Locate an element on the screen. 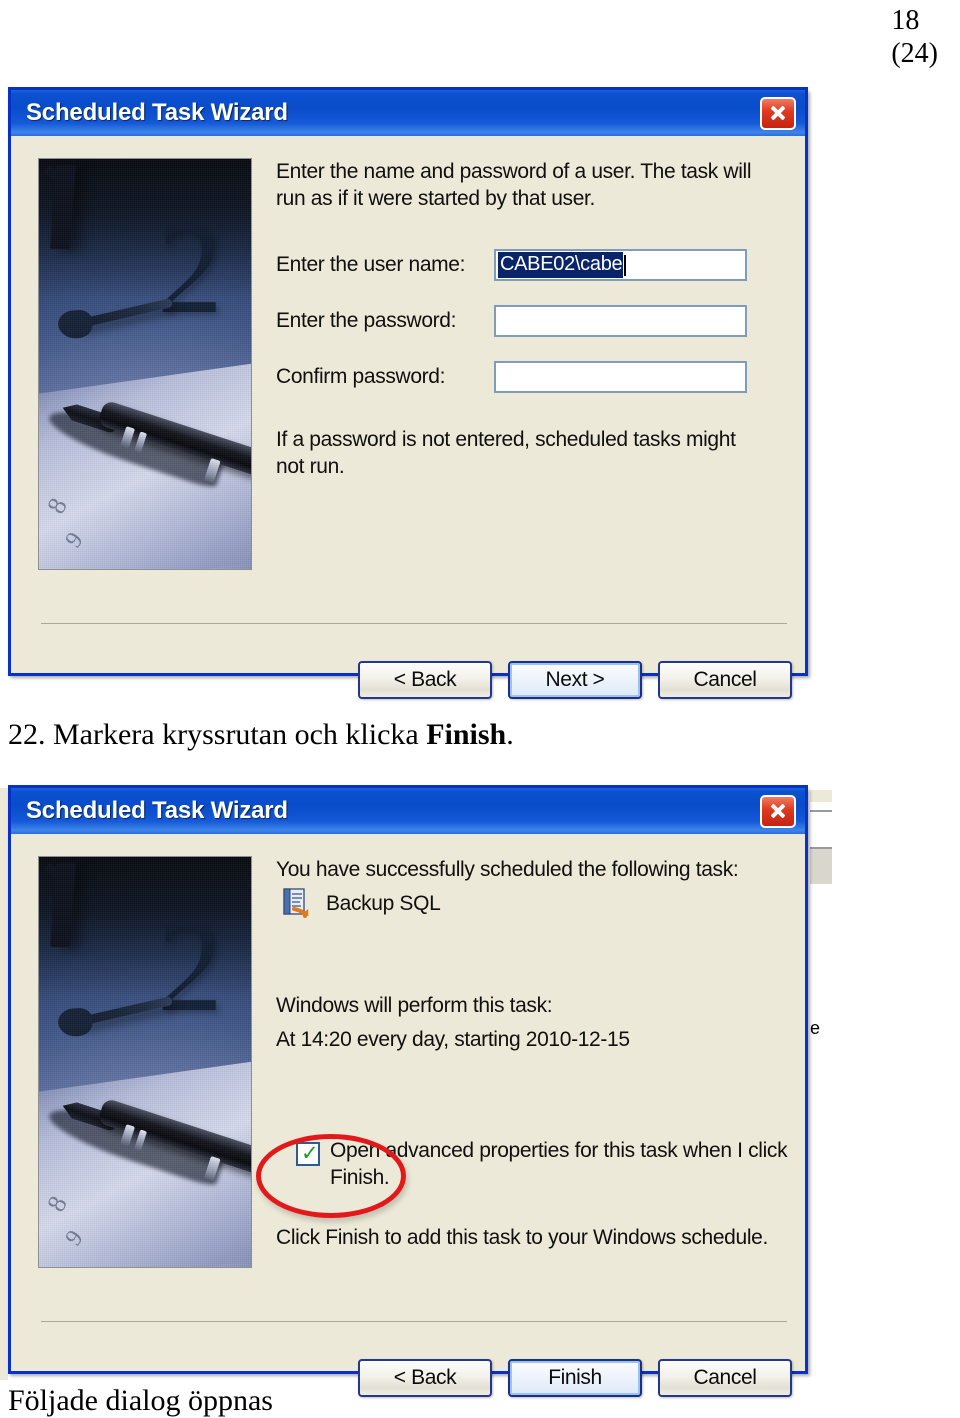 The image size is (960, 1418). dialog1-note-line2: not run. is located at coordinates (310, 466).